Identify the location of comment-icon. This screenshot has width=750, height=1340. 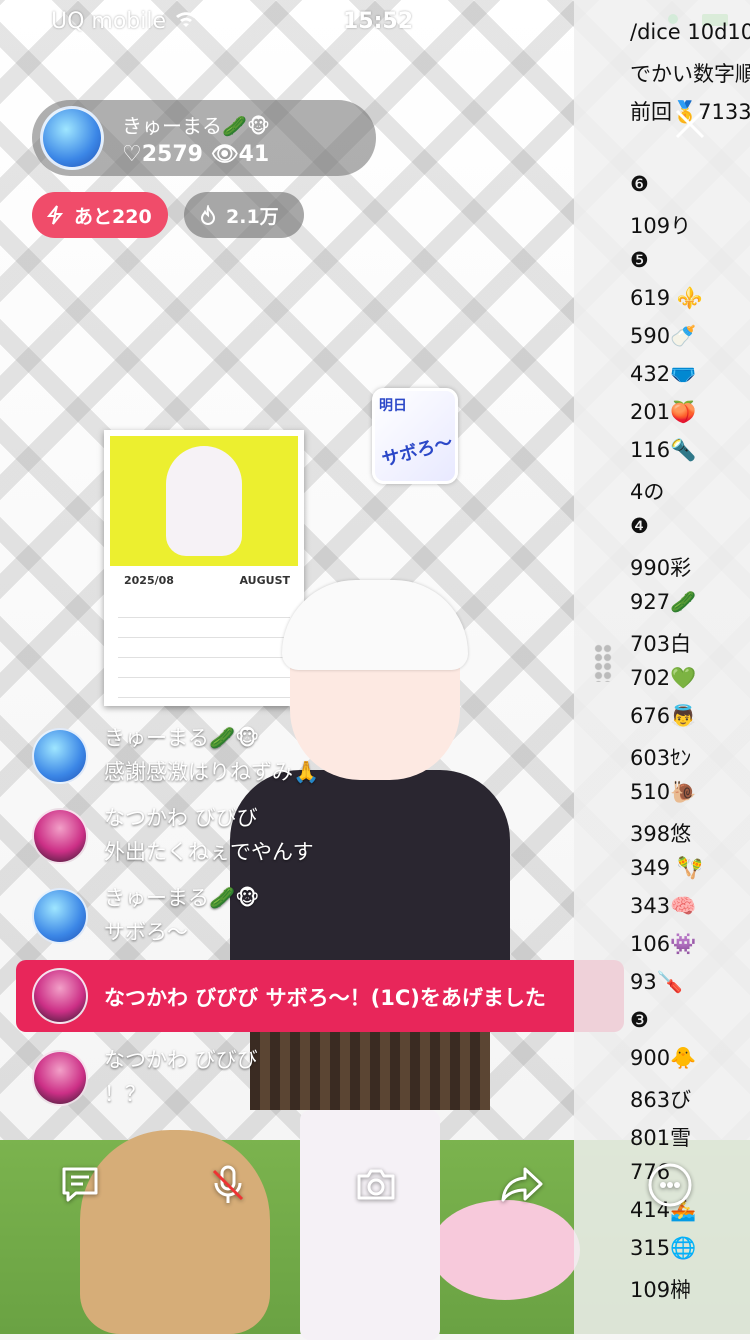
(80, 1184).